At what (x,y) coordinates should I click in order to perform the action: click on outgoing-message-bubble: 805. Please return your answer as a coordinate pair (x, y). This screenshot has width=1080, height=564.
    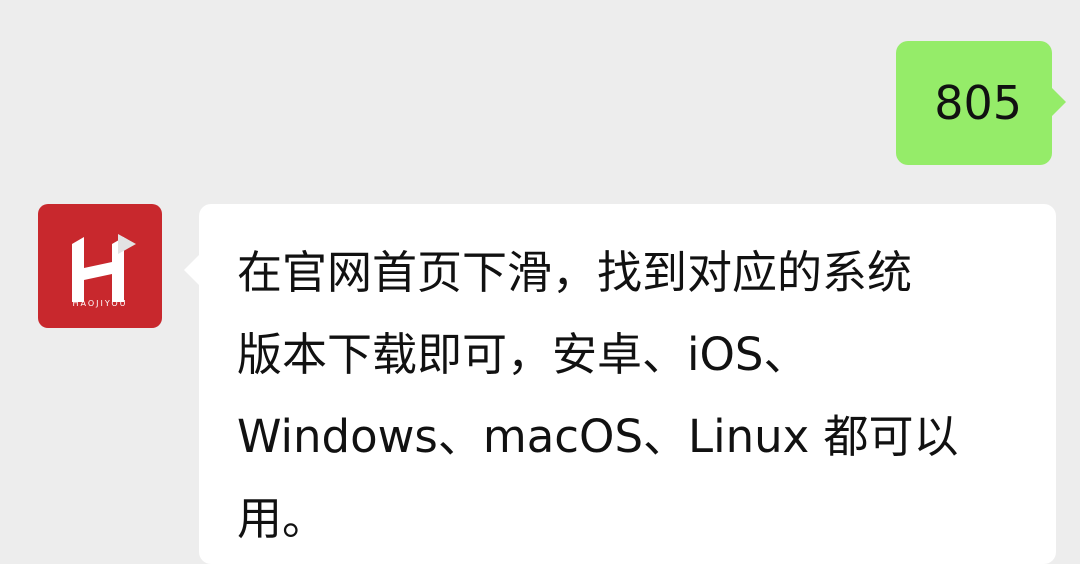
    Looking at the image, I should click on (981, 103).